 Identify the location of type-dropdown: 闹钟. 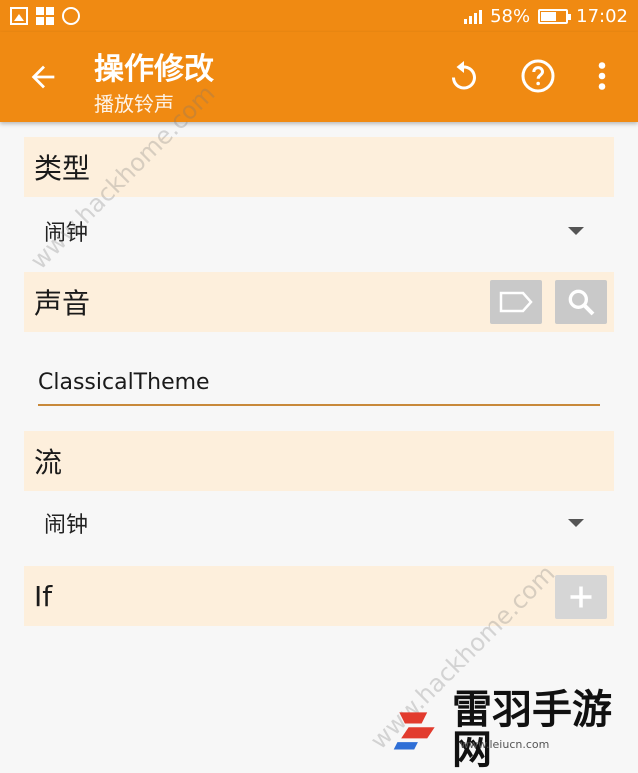
(319, 231).